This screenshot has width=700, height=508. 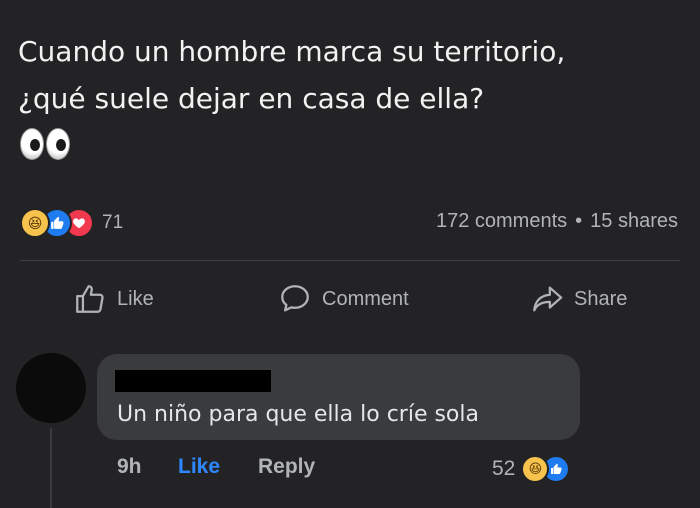 I want to click on redacted-commenter-name, so click(x=193, y=381).